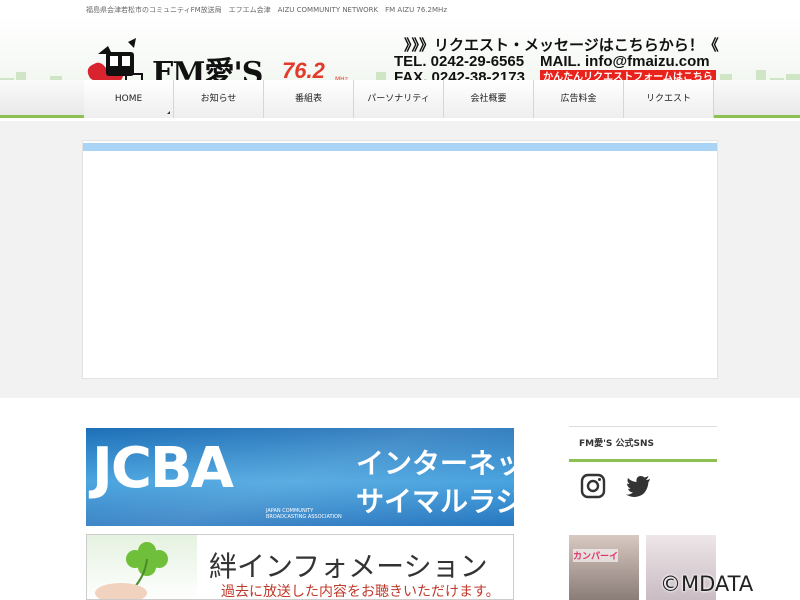  What do you see at coordinates (219, 99) in the screenshot?
I see `nav-item-news: お知らせ` at bounding box center [219, 99].